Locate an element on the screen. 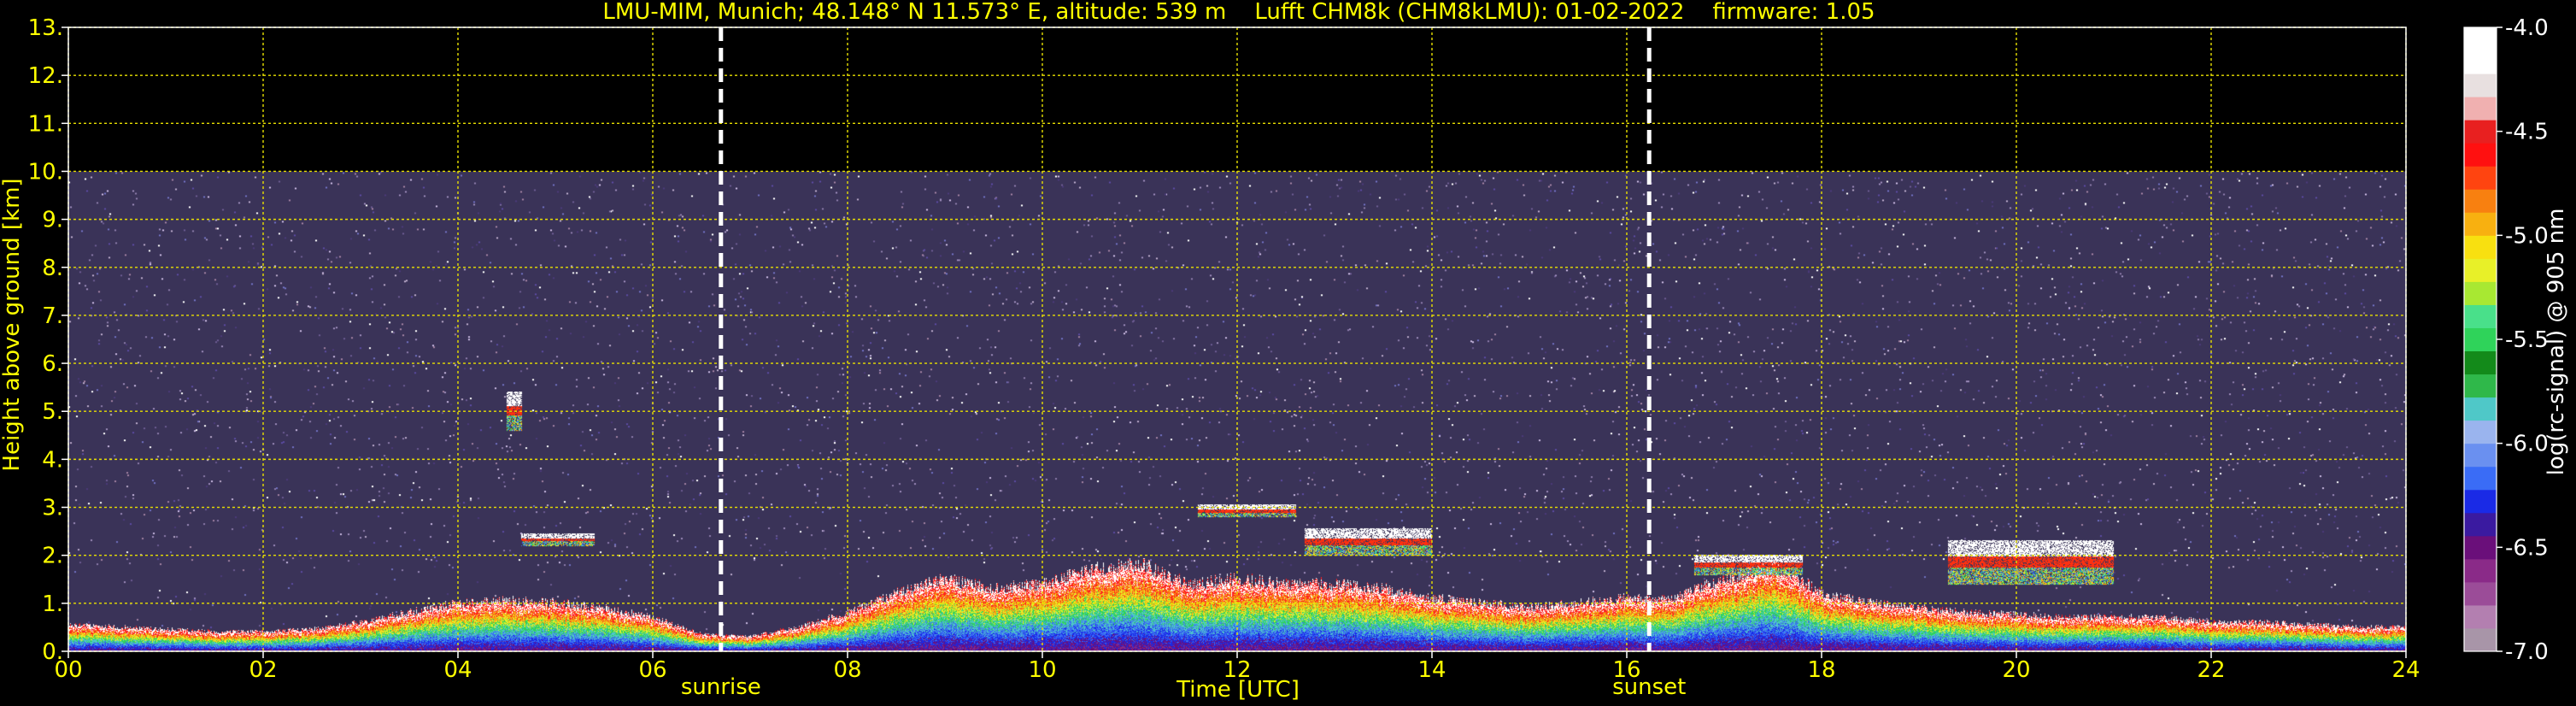 Image resolution: width=2576 pixels, height=706 pixels. y-tick-label: 12. is located at coordinates (45, 76).